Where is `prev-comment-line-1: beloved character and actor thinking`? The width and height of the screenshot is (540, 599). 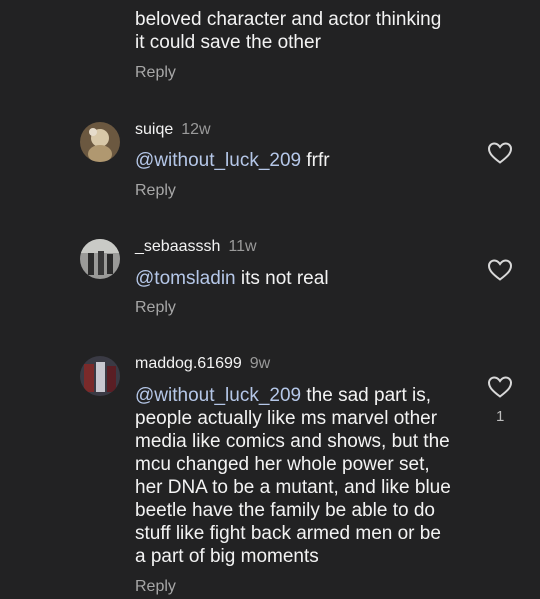
prev-comment-line-1: beloved character and actor thinking is located at coordinates (288, 19).